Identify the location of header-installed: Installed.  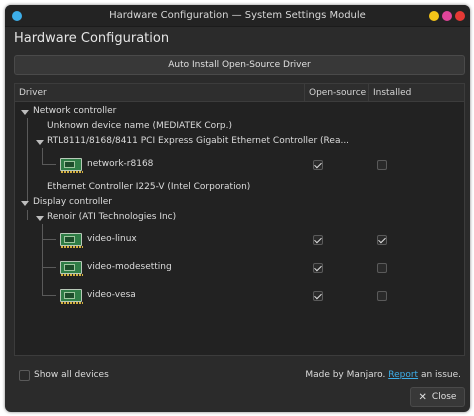
(416, 93).